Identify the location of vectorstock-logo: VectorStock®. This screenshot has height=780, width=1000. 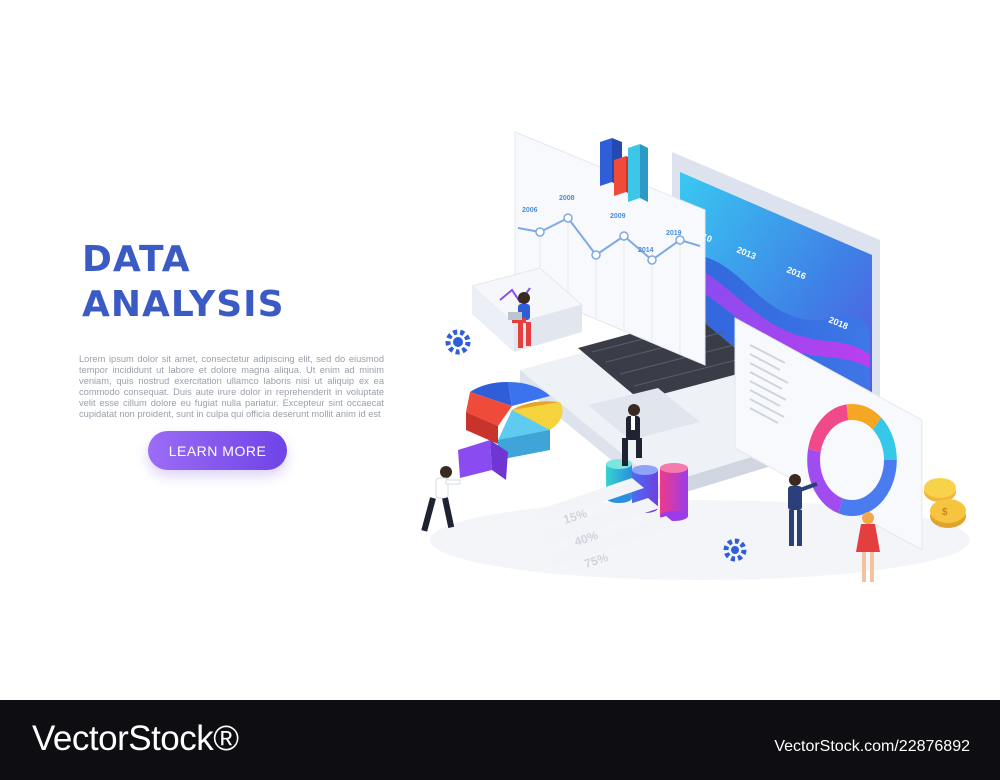
(135, 738).